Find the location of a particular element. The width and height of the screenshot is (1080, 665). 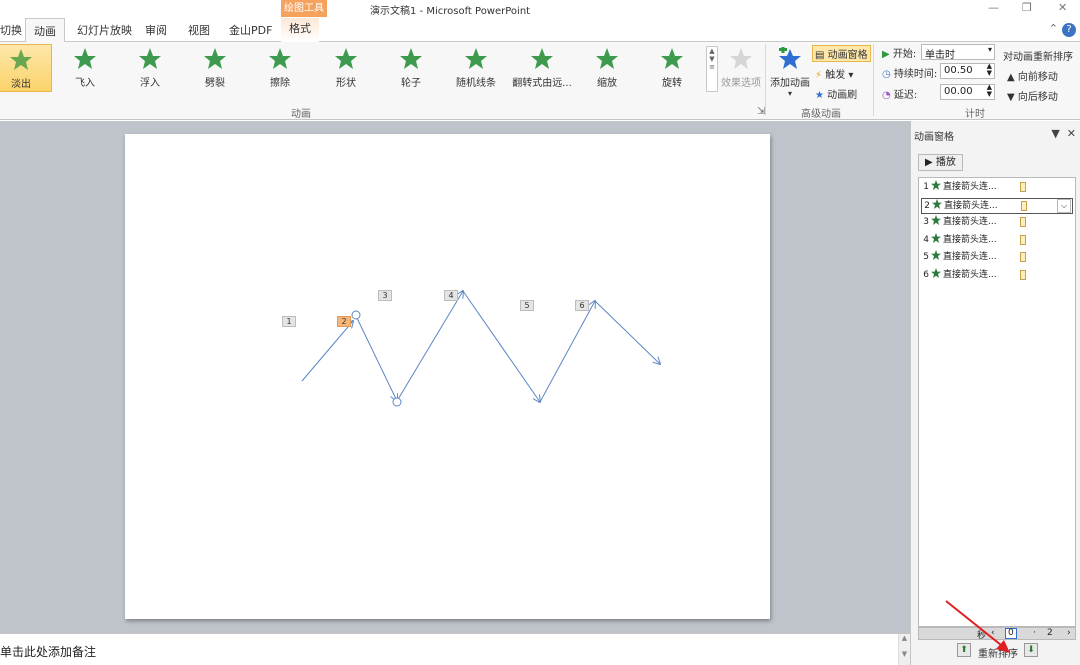

duration-input: 00.50 ▲ ▼ is located at coordinates (967, 71).